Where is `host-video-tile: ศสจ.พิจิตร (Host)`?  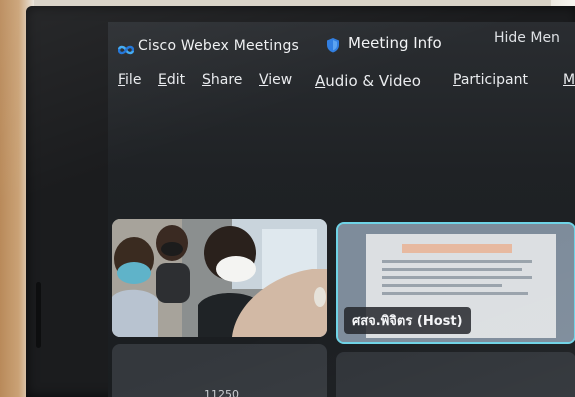 host-video-tile: ศสจ.พิจิตร (Host) is located at coordinates (455, 283).